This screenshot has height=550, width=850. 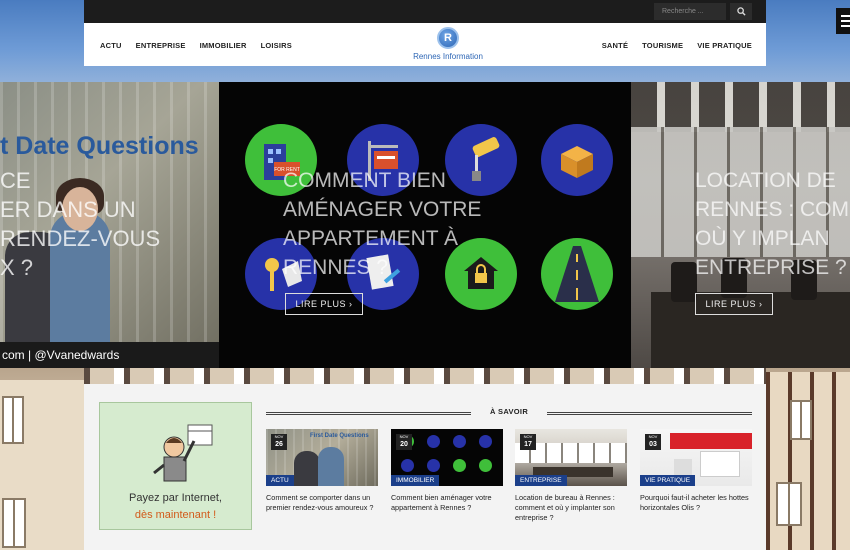 What do you see at coordinates (668, 480) in the screenshot?
I see `category-tag: VIE PRATIQUE` at bounding box center [668, 480].